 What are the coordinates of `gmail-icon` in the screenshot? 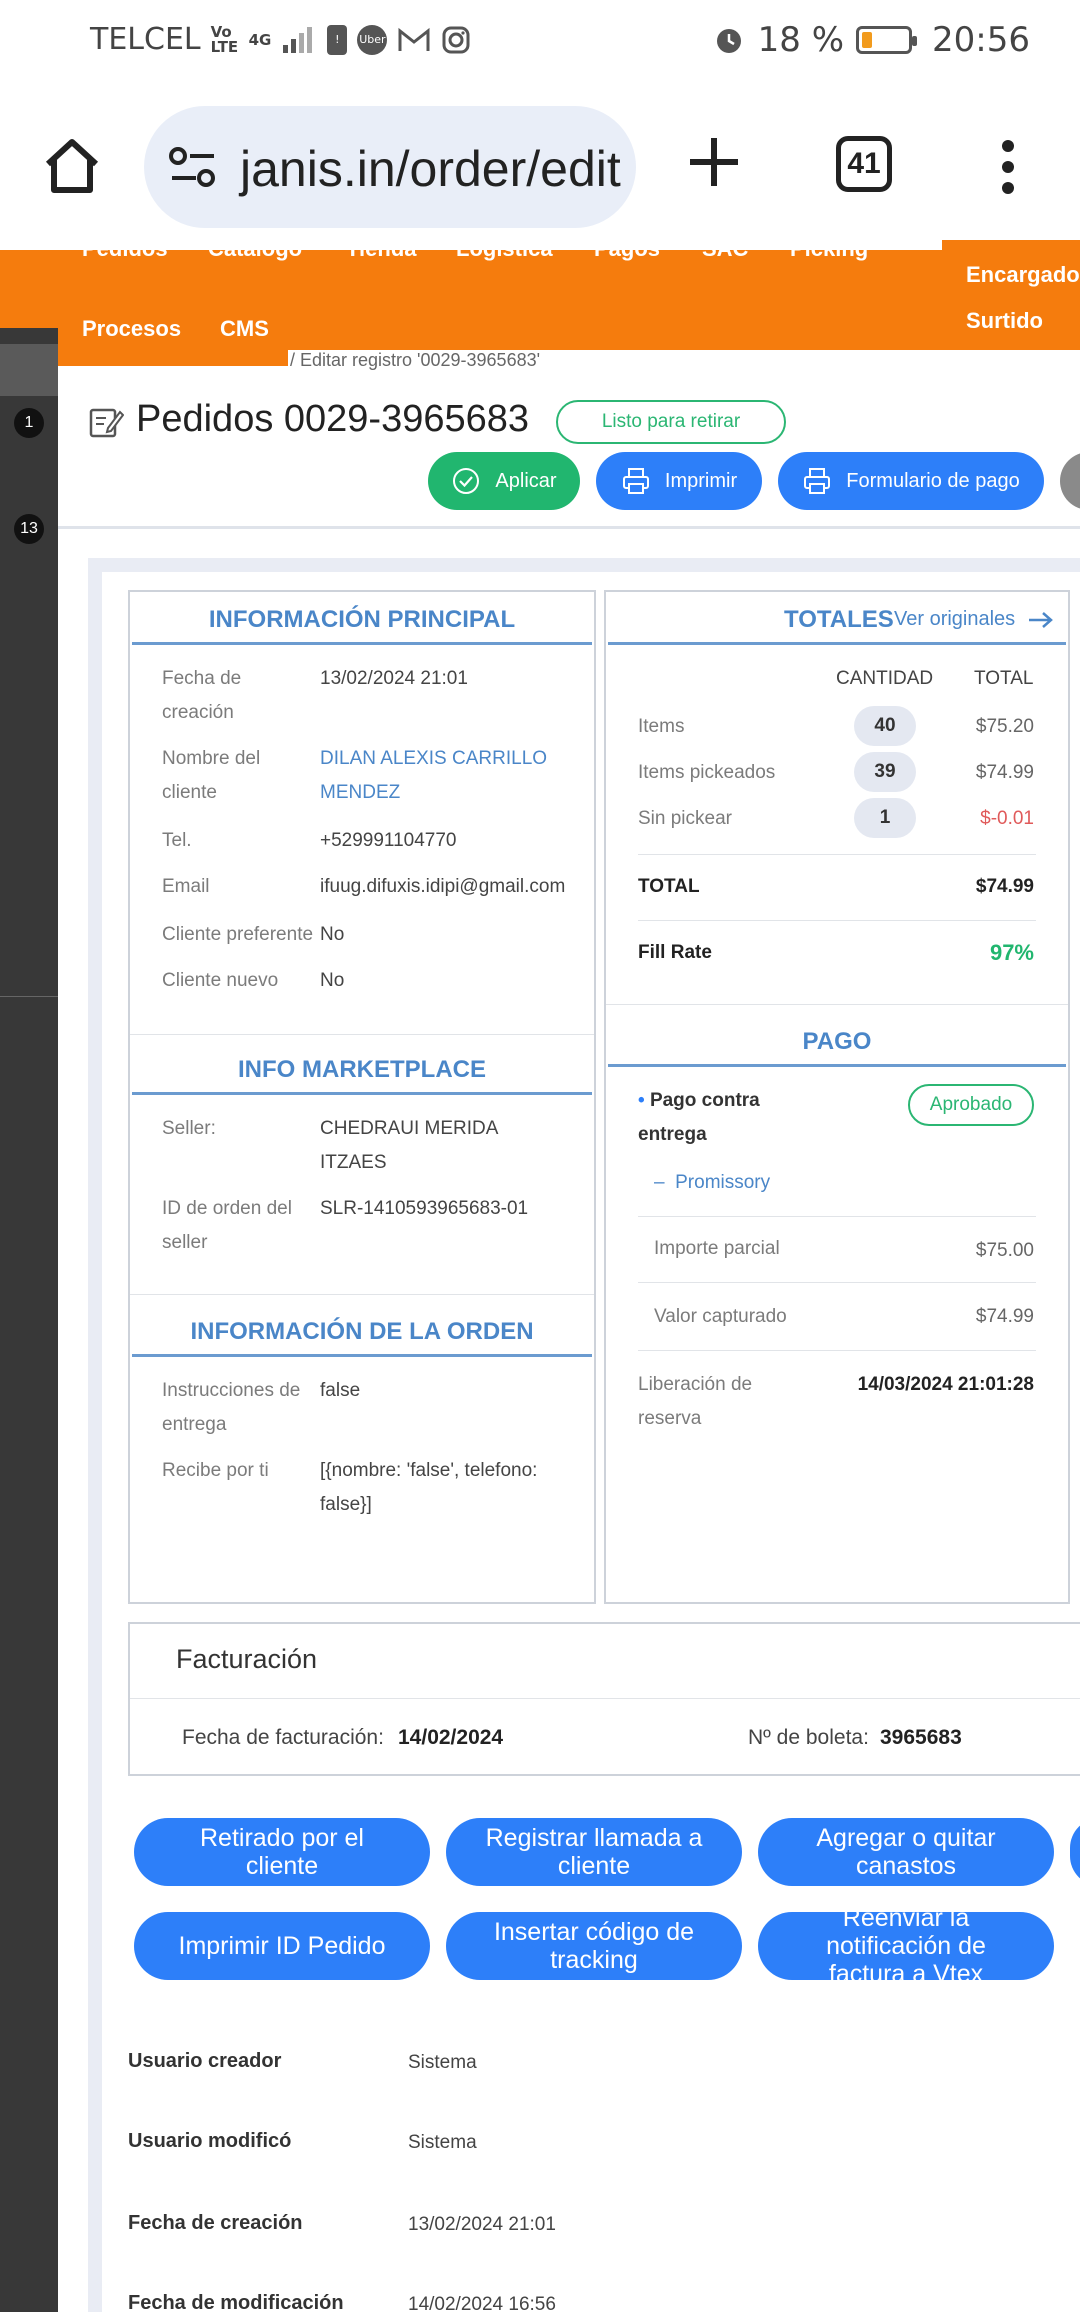 It's located at (414, 39).